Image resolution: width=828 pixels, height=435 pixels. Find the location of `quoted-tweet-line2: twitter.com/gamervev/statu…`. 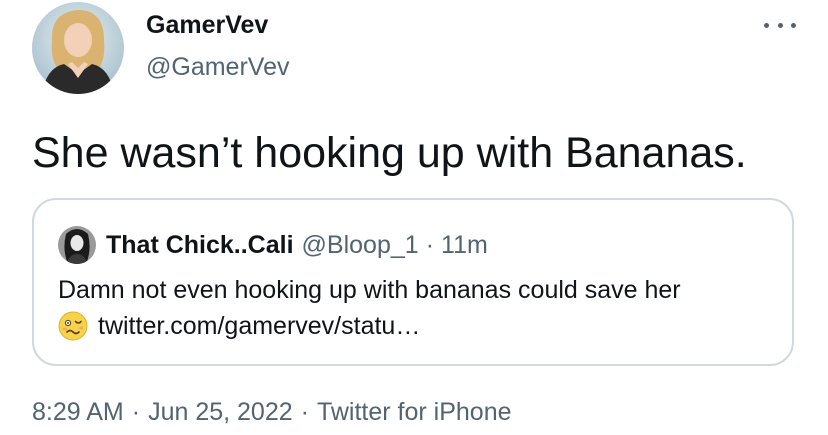

quoted-tweet-line2: twitter.com/gamervev/statu… is located at coordinates (369, 326).